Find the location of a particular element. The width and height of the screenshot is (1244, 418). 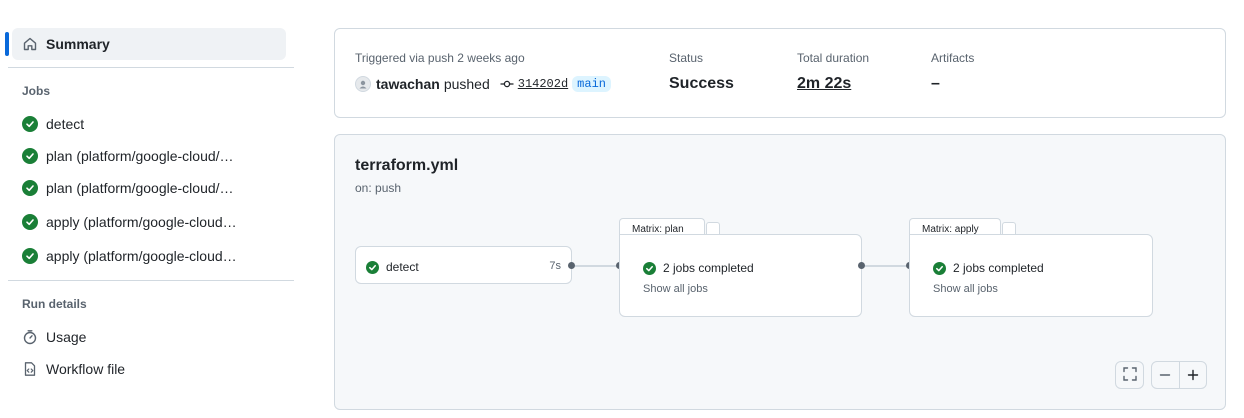

zoom-out-button is located at coordinates (1165, 375).